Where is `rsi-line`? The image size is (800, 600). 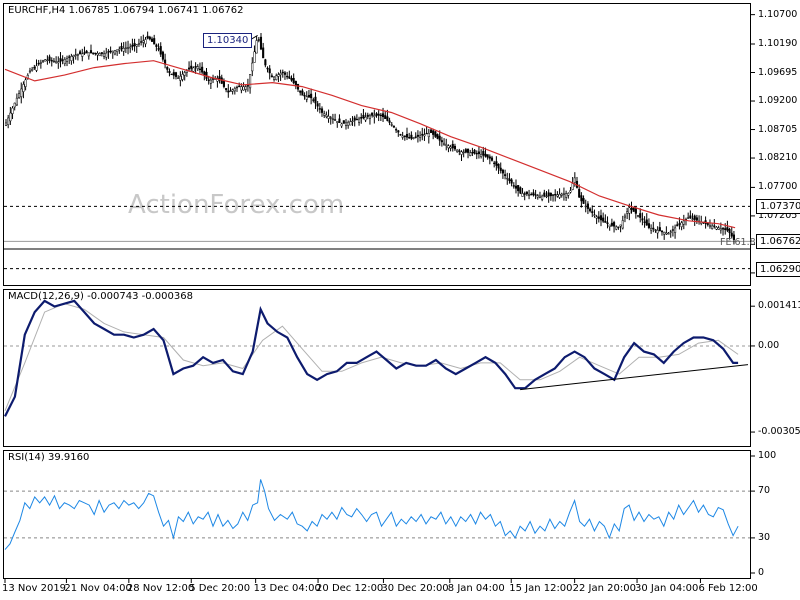 rsi-line is located at coordinates (371, 514).